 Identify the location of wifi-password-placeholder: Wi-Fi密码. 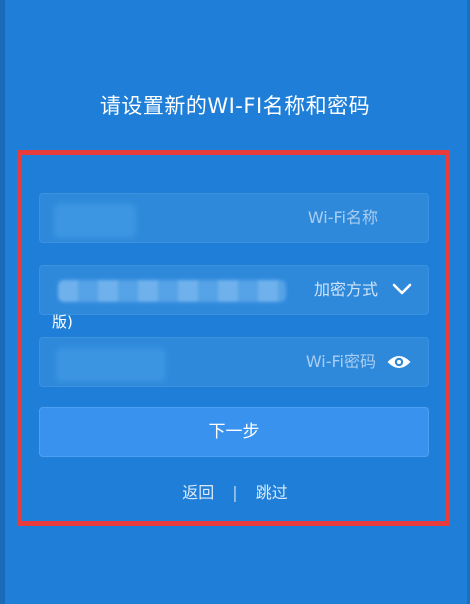
(340, 361).